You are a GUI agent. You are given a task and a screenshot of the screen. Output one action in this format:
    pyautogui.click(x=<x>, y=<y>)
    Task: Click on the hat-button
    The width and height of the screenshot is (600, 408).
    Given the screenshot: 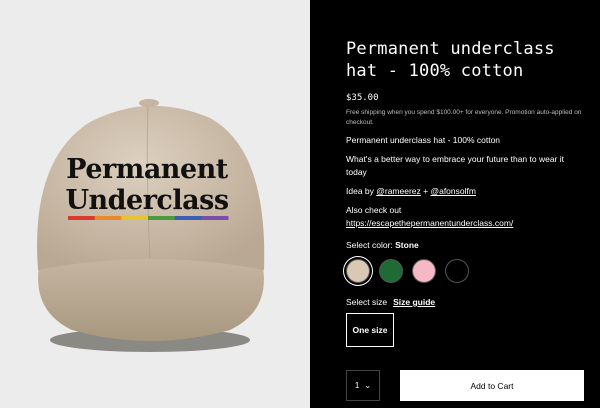 What is the action you would take?
    pyautogui.click(x=149, y=103)
    